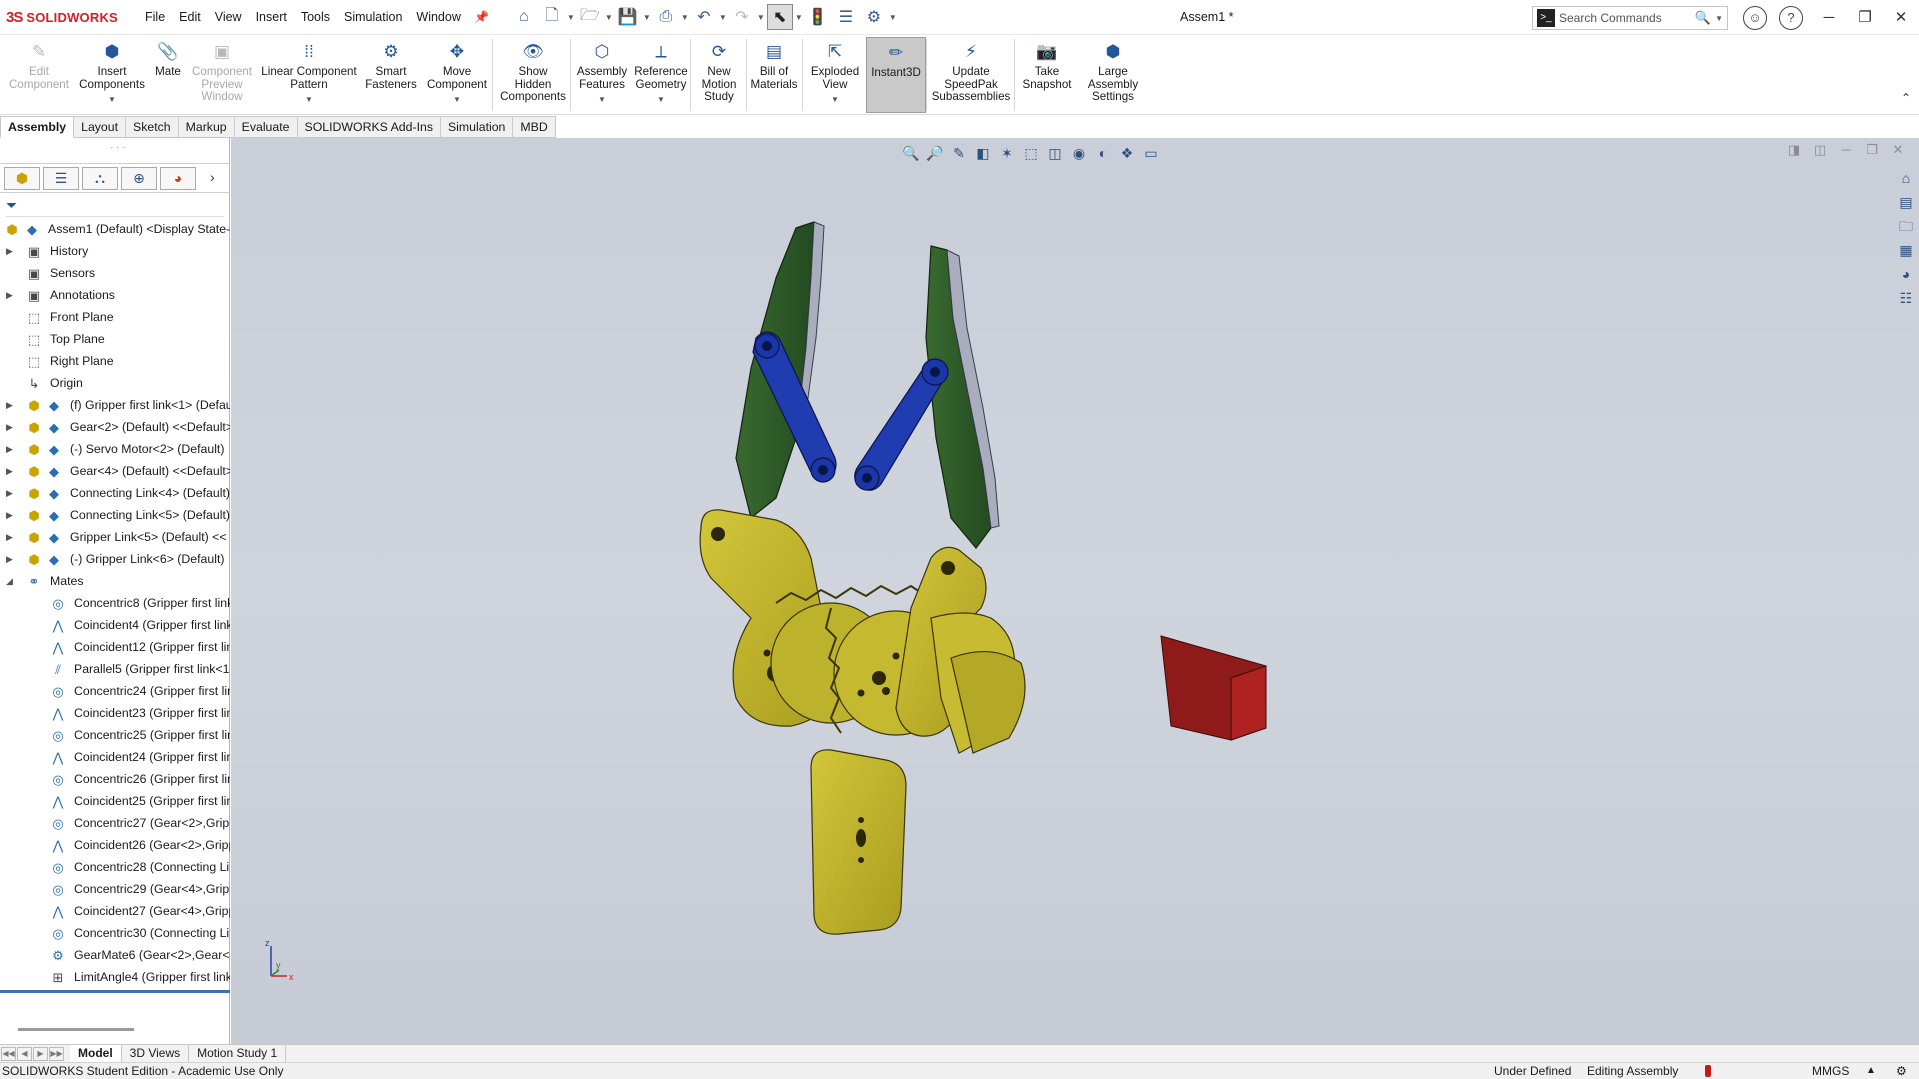 Image resolution: width=1919 pixels, height=1079 pixels. What do you see at coordinates (228, 17) in the screenshot?
I see `menu-view: View` at bounding box center [228, 17].